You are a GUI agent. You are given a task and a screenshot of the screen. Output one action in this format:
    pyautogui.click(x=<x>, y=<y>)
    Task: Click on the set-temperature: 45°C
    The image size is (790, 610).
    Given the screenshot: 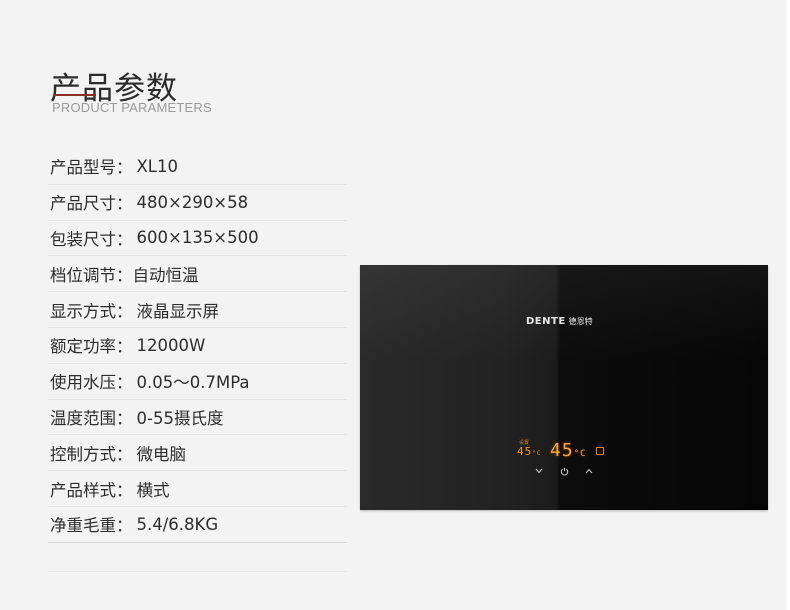 What is the action you would take?
    pyautogui.click(x=529, y=451)
    